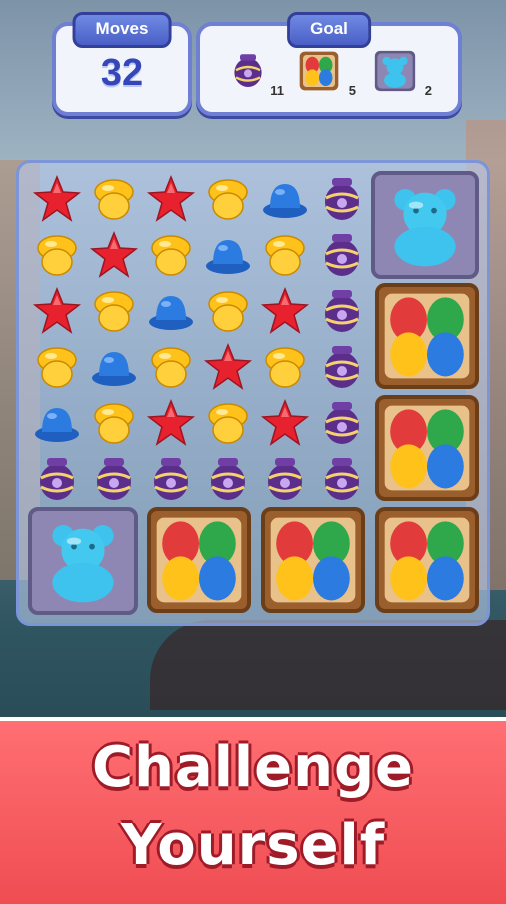  What do you see at coordinates (253, 767) in the screenshot?
I see `banner-line-1: Challenge` at bounding box center [253, 767].